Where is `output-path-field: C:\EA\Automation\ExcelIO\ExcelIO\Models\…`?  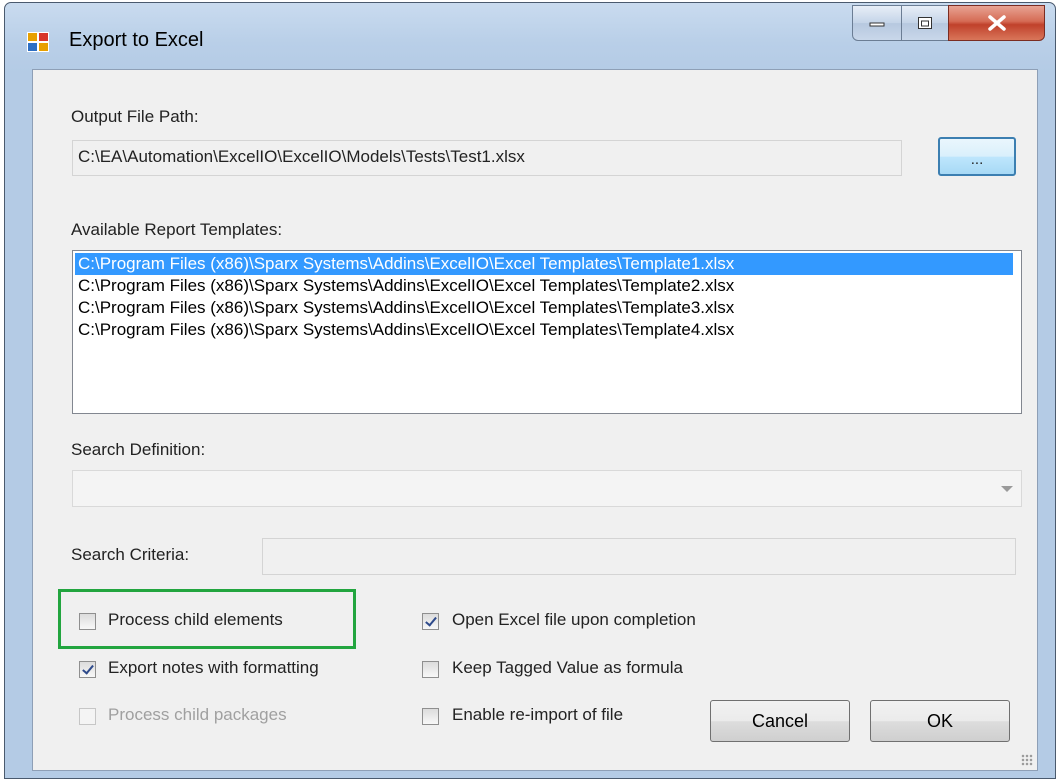
output-path-field: C:\EA\Automation\ExcelIO\ExcelIO\Models\… is located at coordinates (487, 158).